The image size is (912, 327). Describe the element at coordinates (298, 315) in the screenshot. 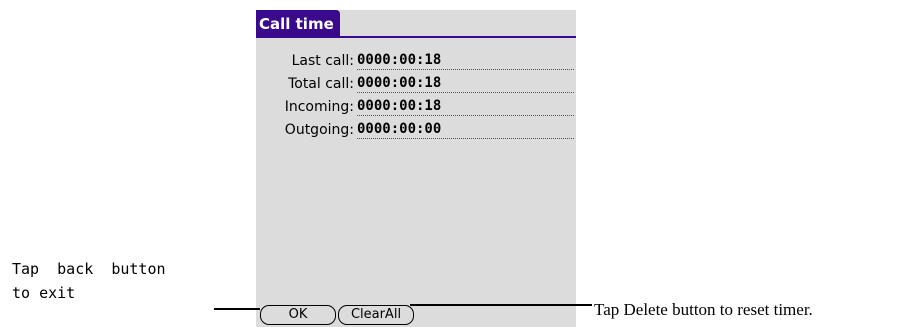

I see `ok-button: OK` at that location.